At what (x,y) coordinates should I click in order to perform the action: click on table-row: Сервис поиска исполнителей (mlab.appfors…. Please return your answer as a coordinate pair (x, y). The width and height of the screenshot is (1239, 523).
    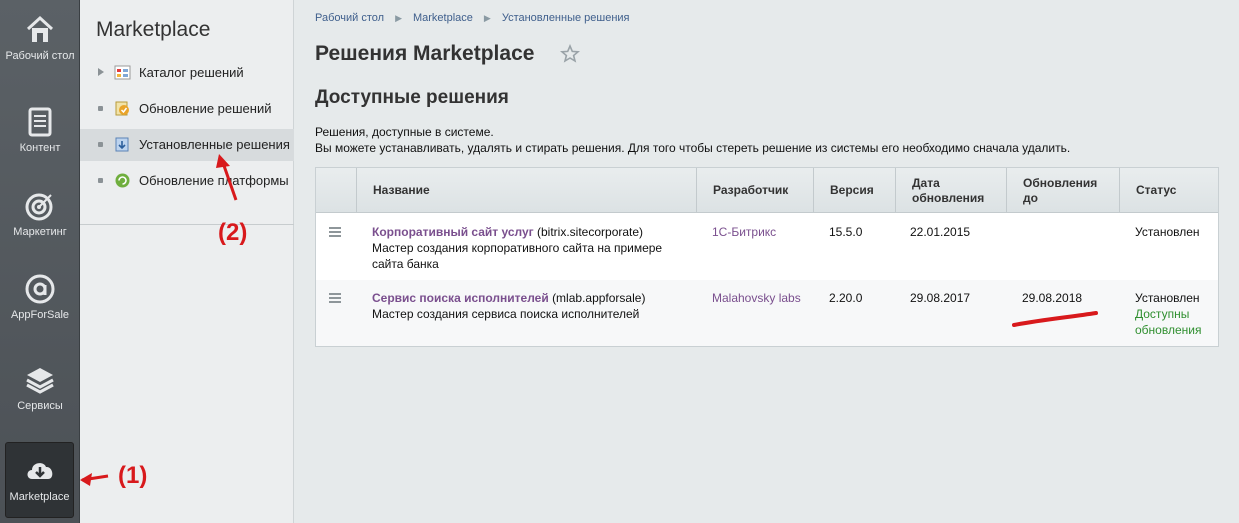
    Looking at the image, I should click on (767, 313).